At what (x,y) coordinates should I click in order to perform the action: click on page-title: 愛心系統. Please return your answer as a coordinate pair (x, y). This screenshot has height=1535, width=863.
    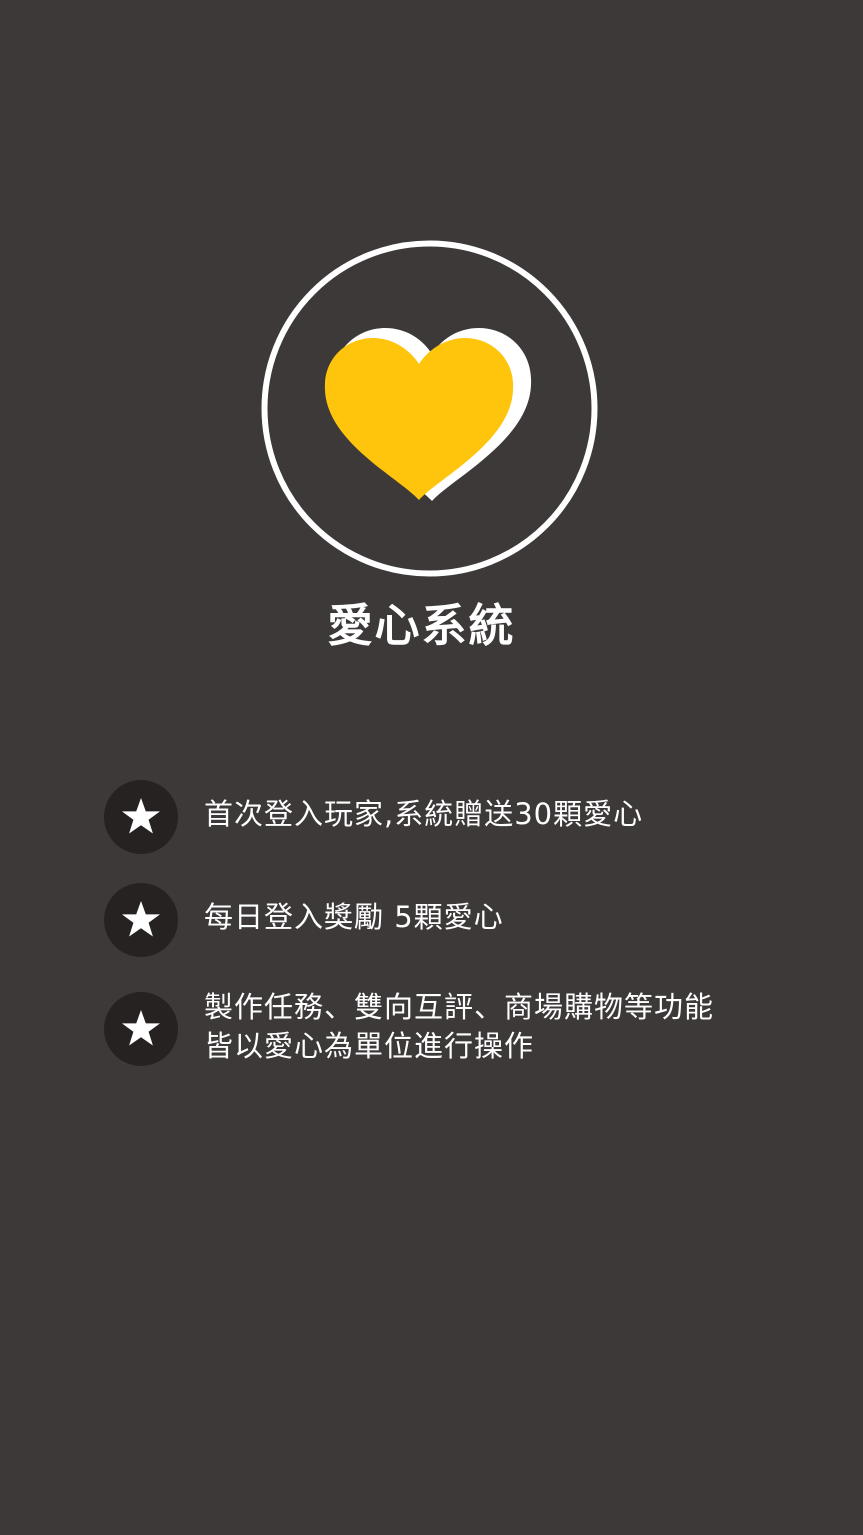
    Looking at the image, I should click on (421, 625).